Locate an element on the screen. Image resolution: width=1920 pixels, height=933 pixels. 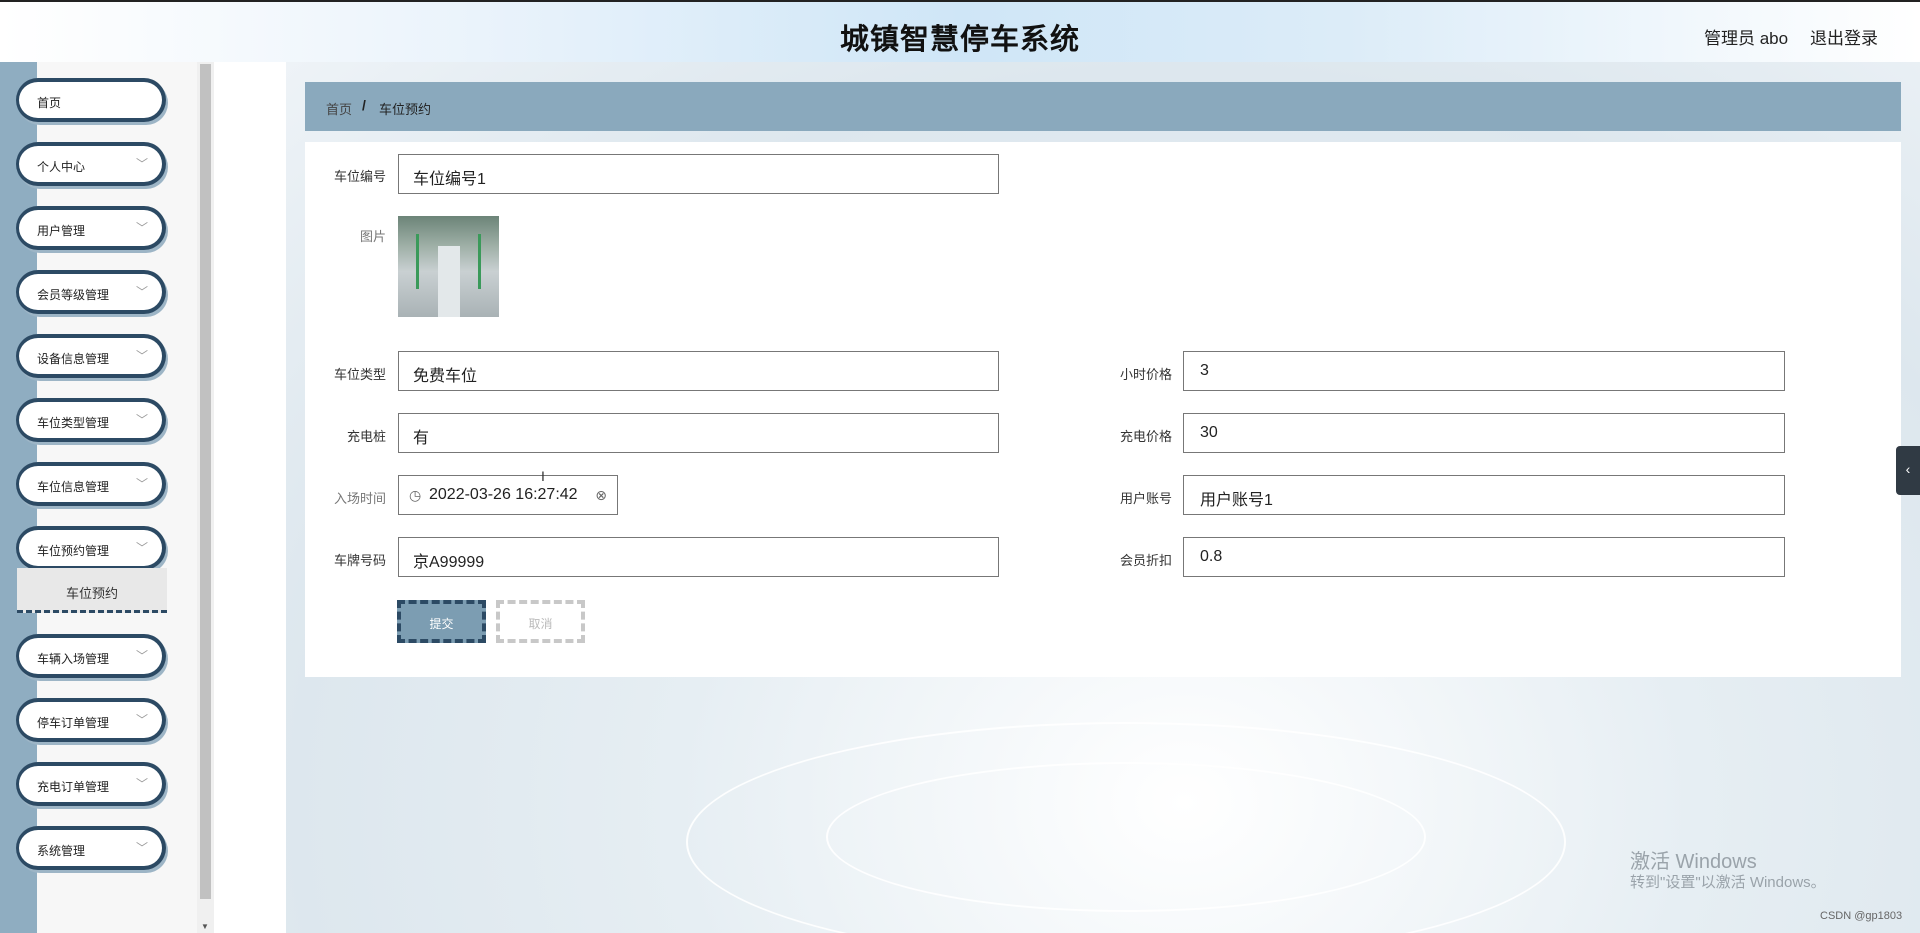
sidebar-item-home: 首页 is located at coordinates (91, 100).